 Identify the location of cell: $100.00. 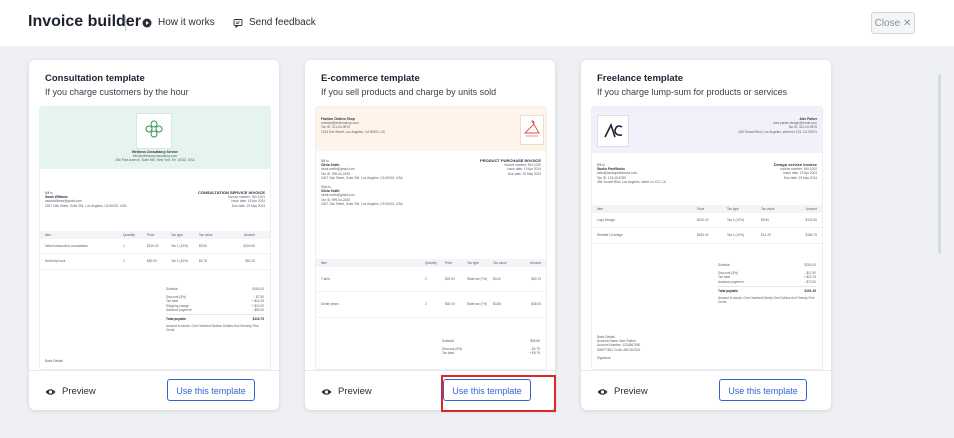
(153, 246).